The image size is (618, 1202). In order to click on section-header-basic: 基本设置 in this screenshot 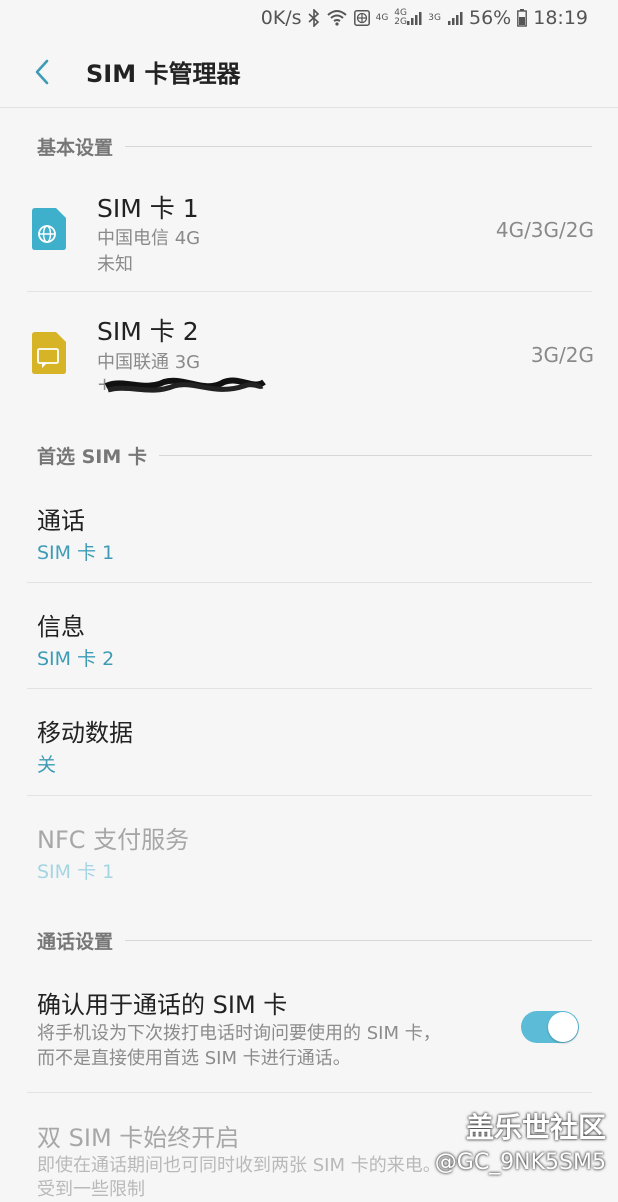, I will do `click(314, 146)`.